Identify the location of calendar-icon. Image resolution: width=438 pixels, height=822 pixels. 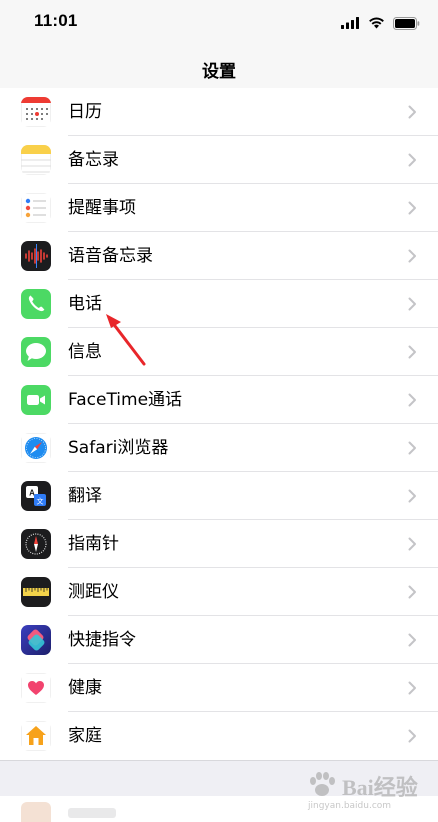
(36, 112).